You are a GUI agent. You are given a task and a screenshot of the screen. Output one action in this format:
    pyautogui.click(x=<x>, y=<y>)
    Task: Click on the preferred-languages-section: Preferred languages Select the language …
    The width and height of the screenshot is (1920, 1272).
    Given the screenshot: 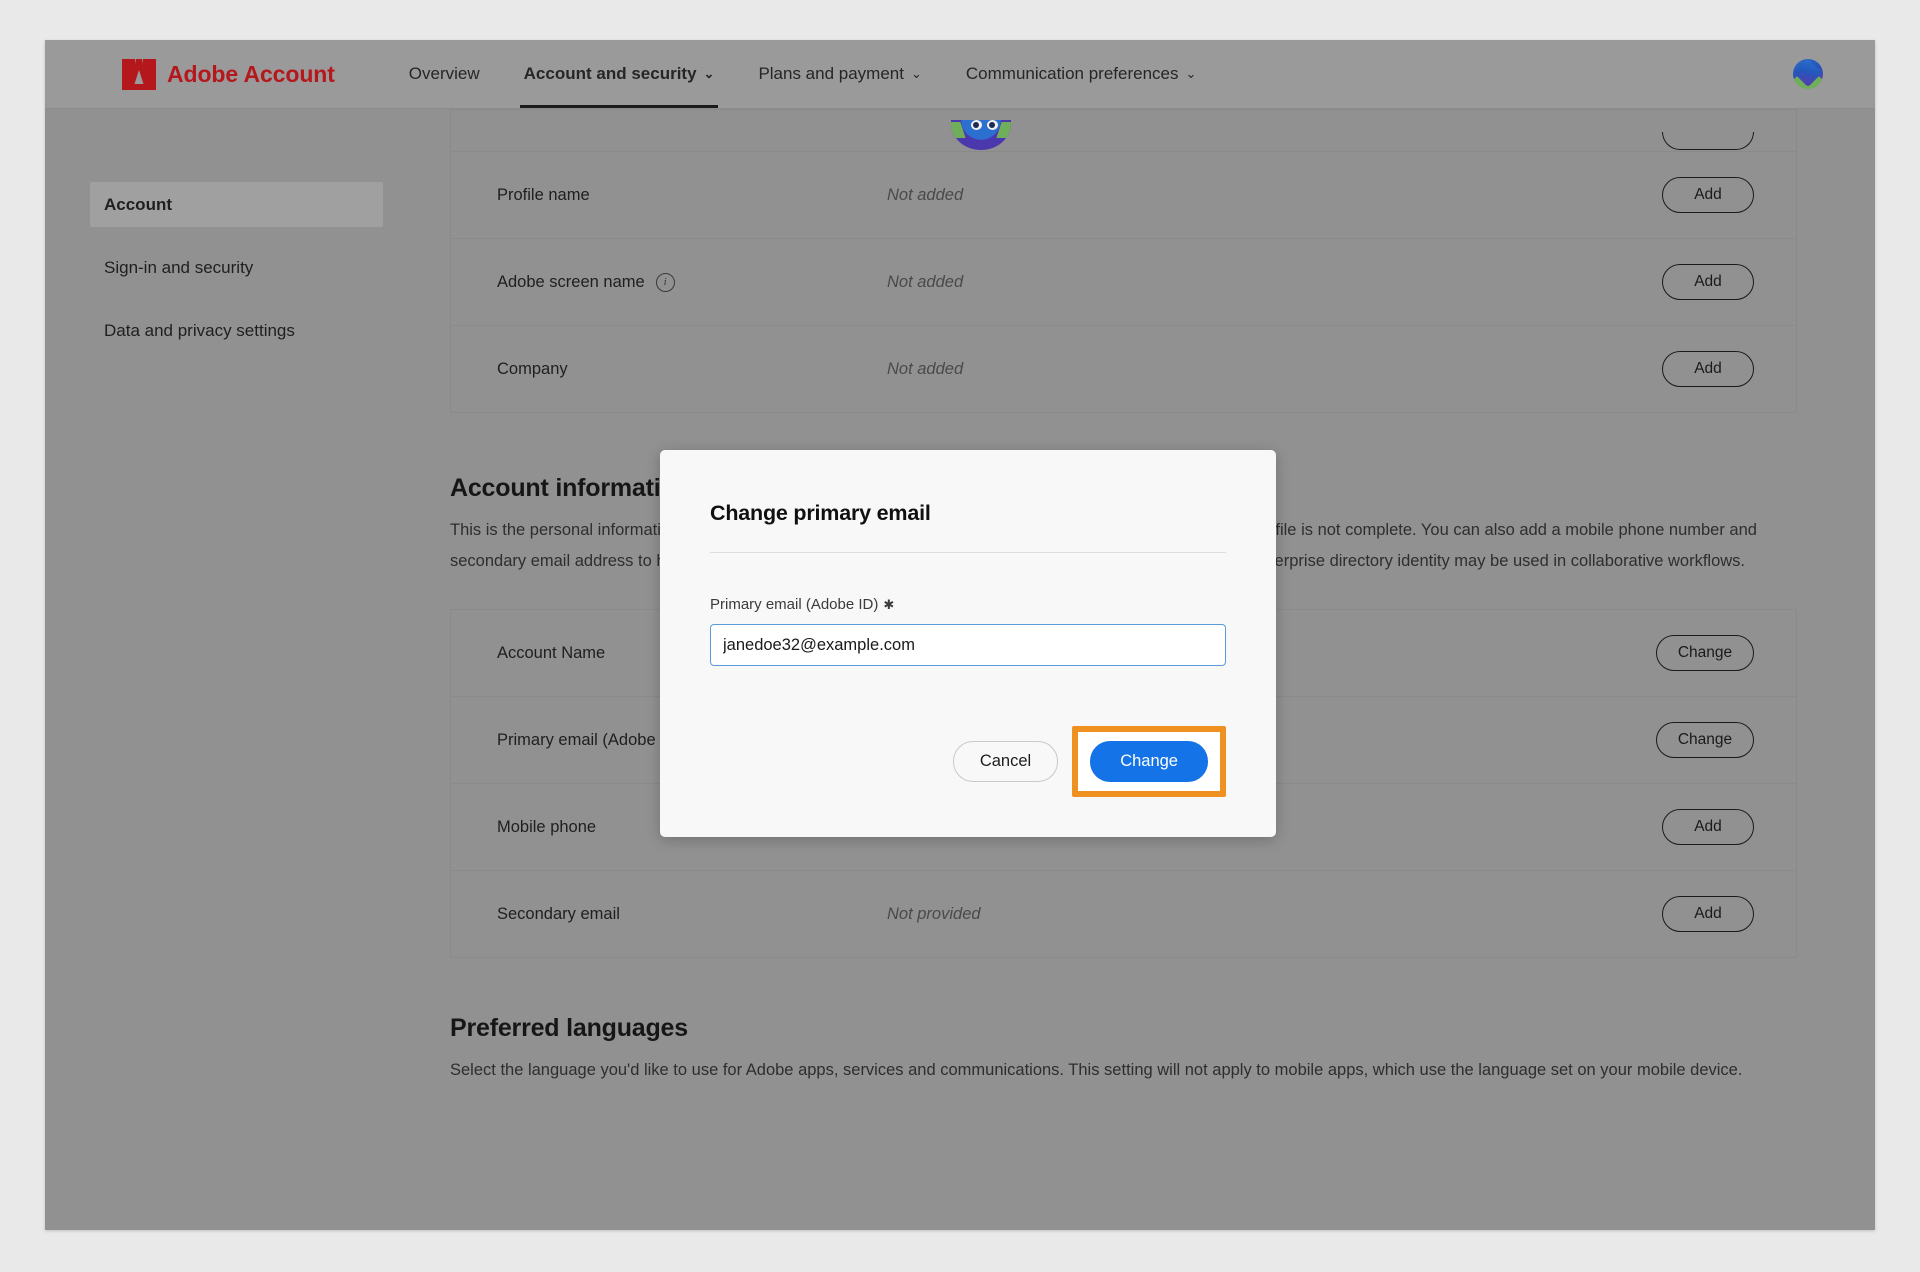 What is the action you would take?
    pyautogui.click(x=1122, y=1050)
    